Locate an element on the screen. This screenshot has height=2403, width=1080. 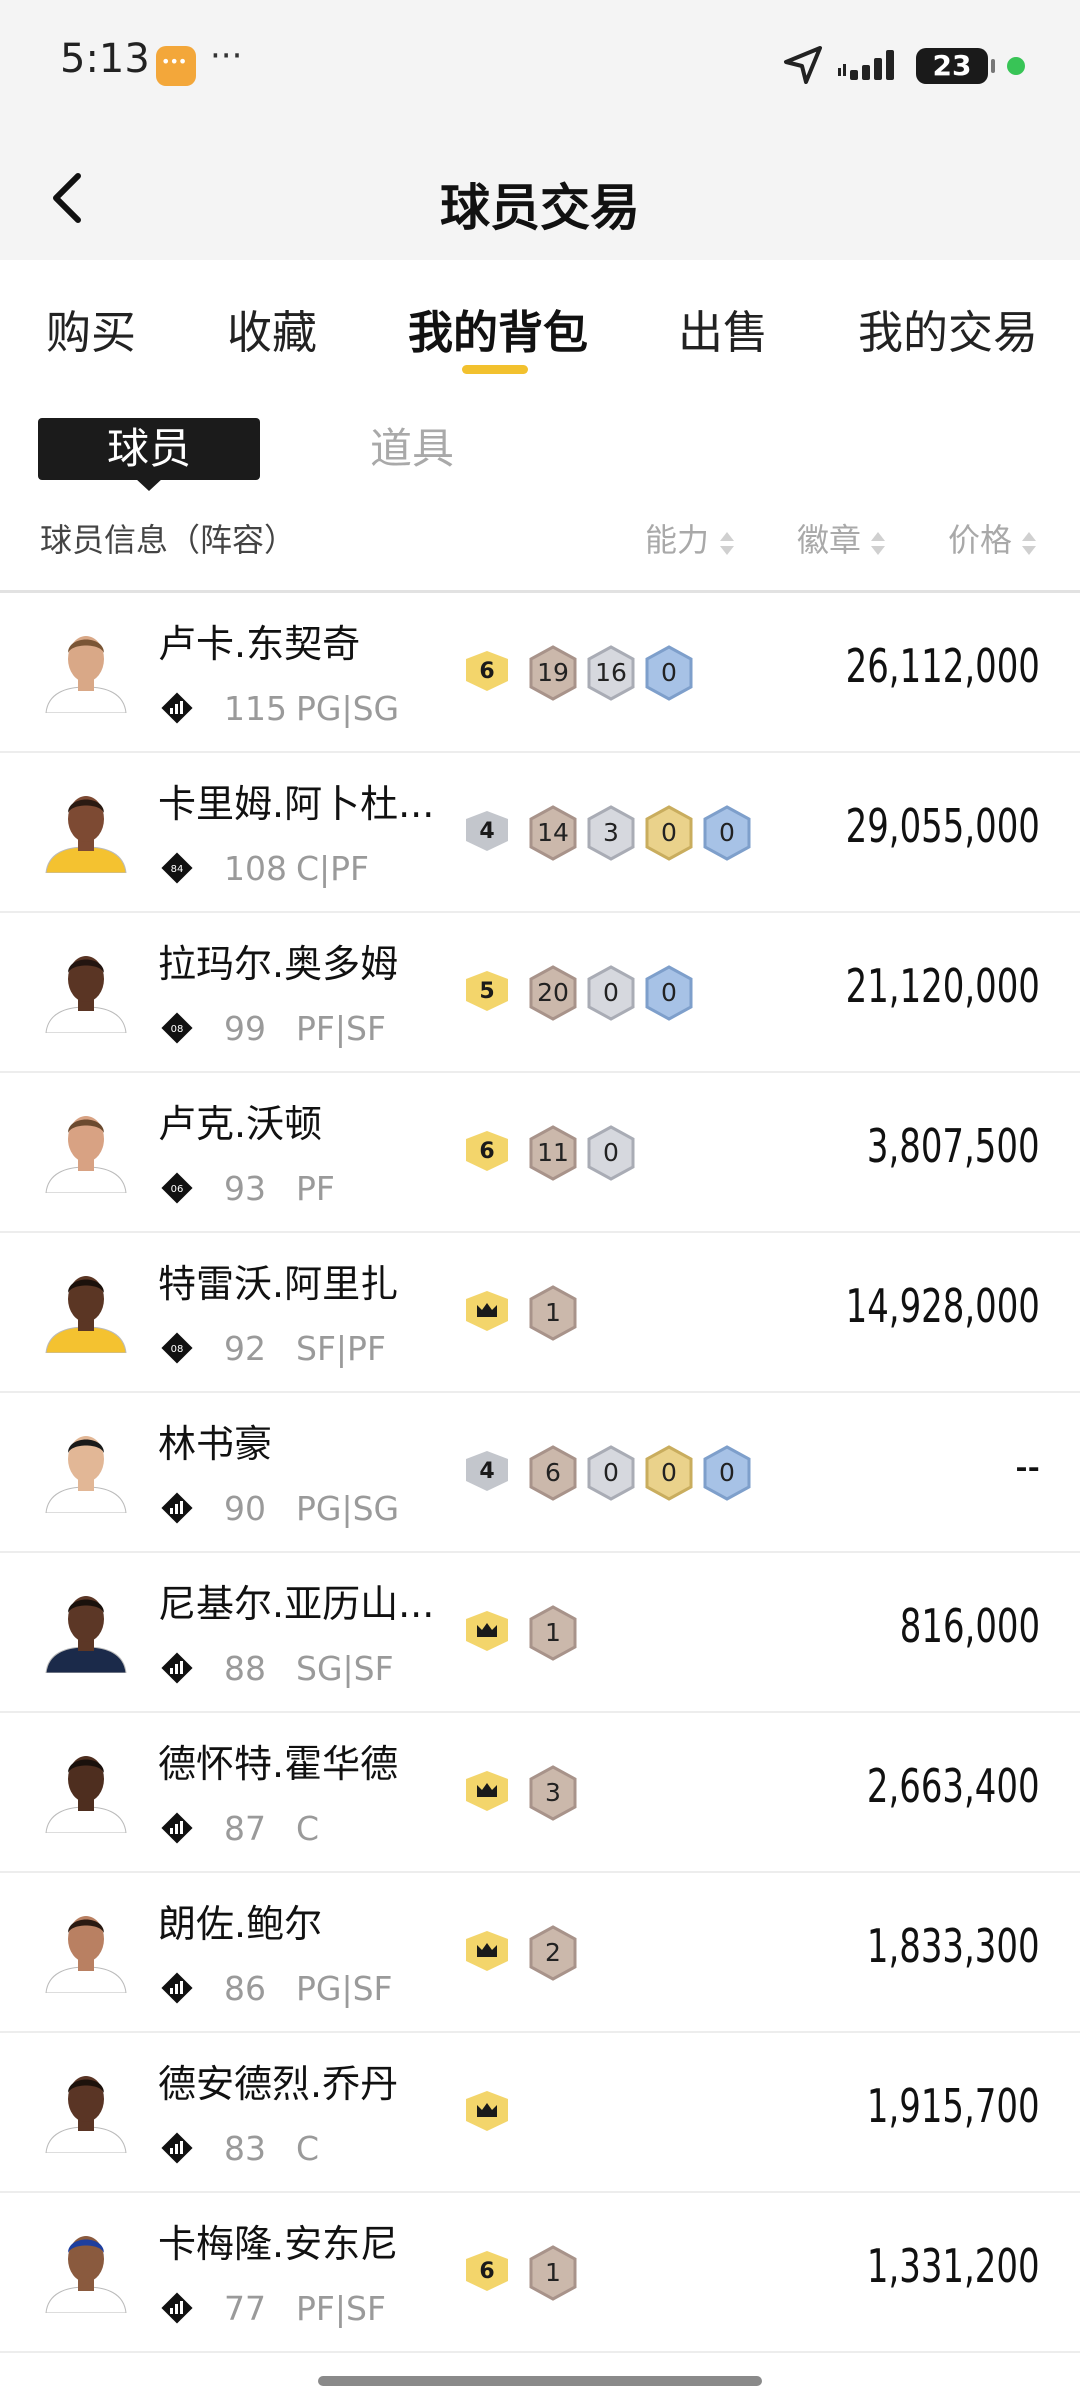
player-row: 卢卡.东契奇 115 PG|SG 6 19 16 0 26,112,000 is located at coordinates (540, 673).